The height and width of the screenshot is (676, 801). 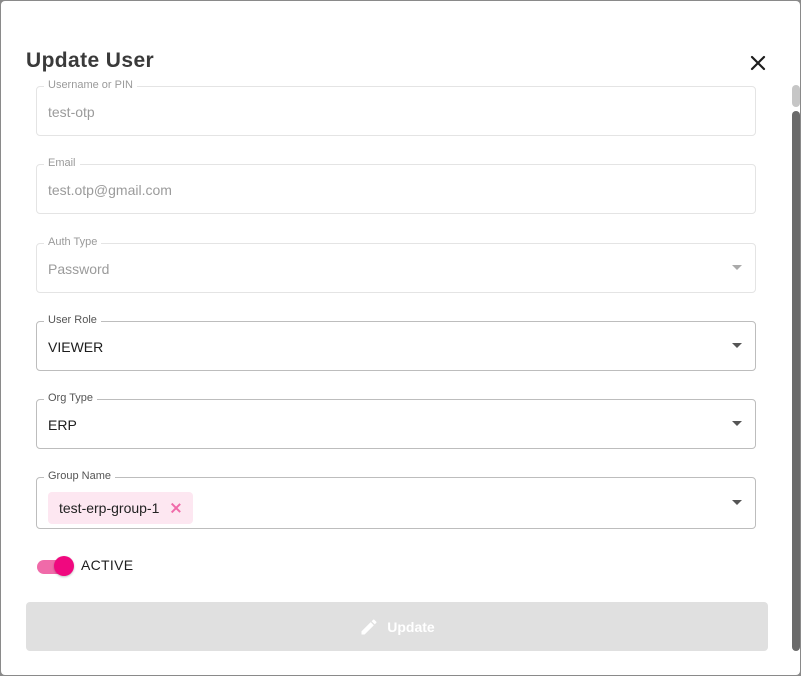 What do you see at coordinates (796, 96) in the screenshot?
I see `scrollbar-track-top` at bounding box center [796, 96].